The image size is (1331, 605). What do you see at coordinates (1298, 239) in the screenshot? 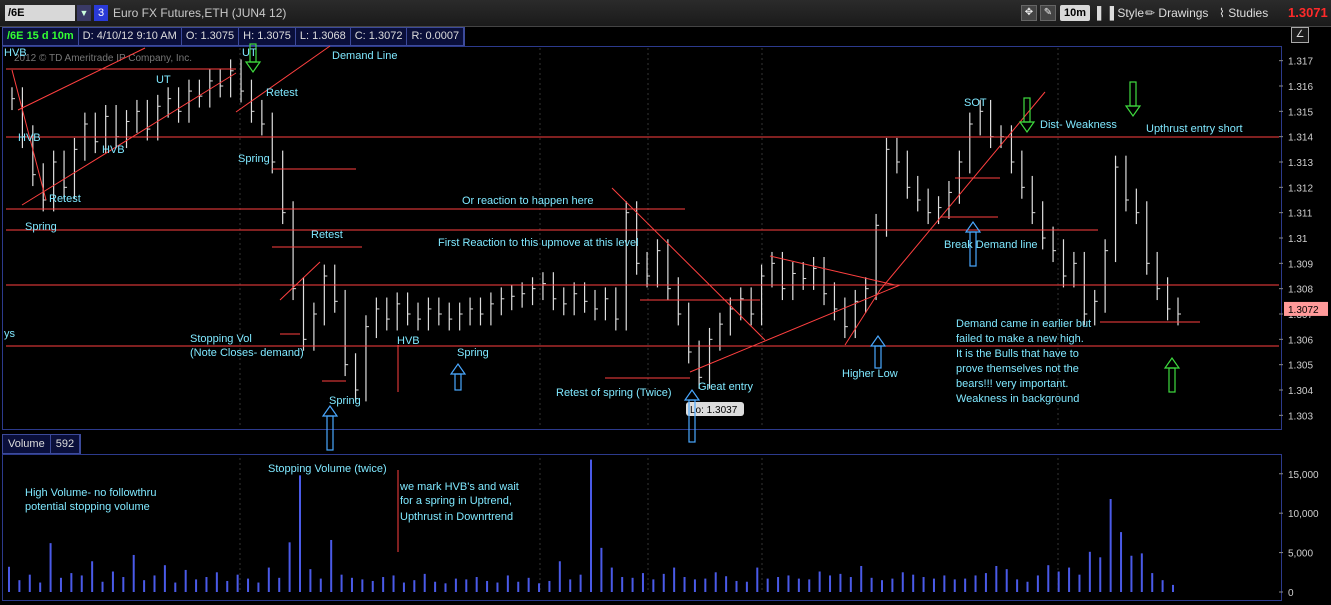
I see `price-tick-label: 1.31` at bounding box center [1298, 239].